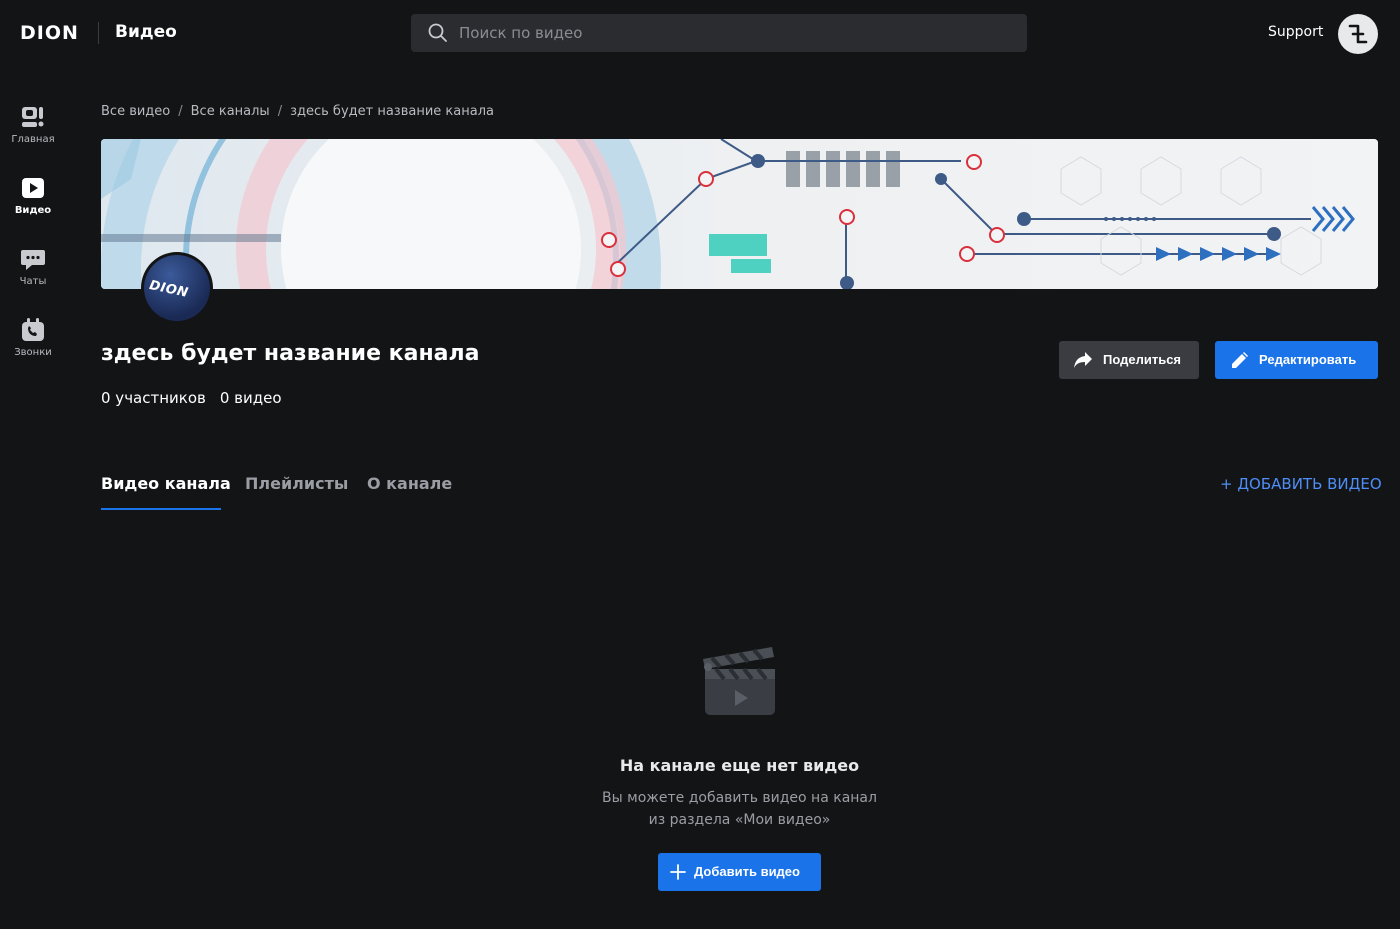 The height and width of the screenshot is (929, 1400). Describe the element at coordinates (1240, 360) in the screenshot. I see `pencil-icon` at that location.